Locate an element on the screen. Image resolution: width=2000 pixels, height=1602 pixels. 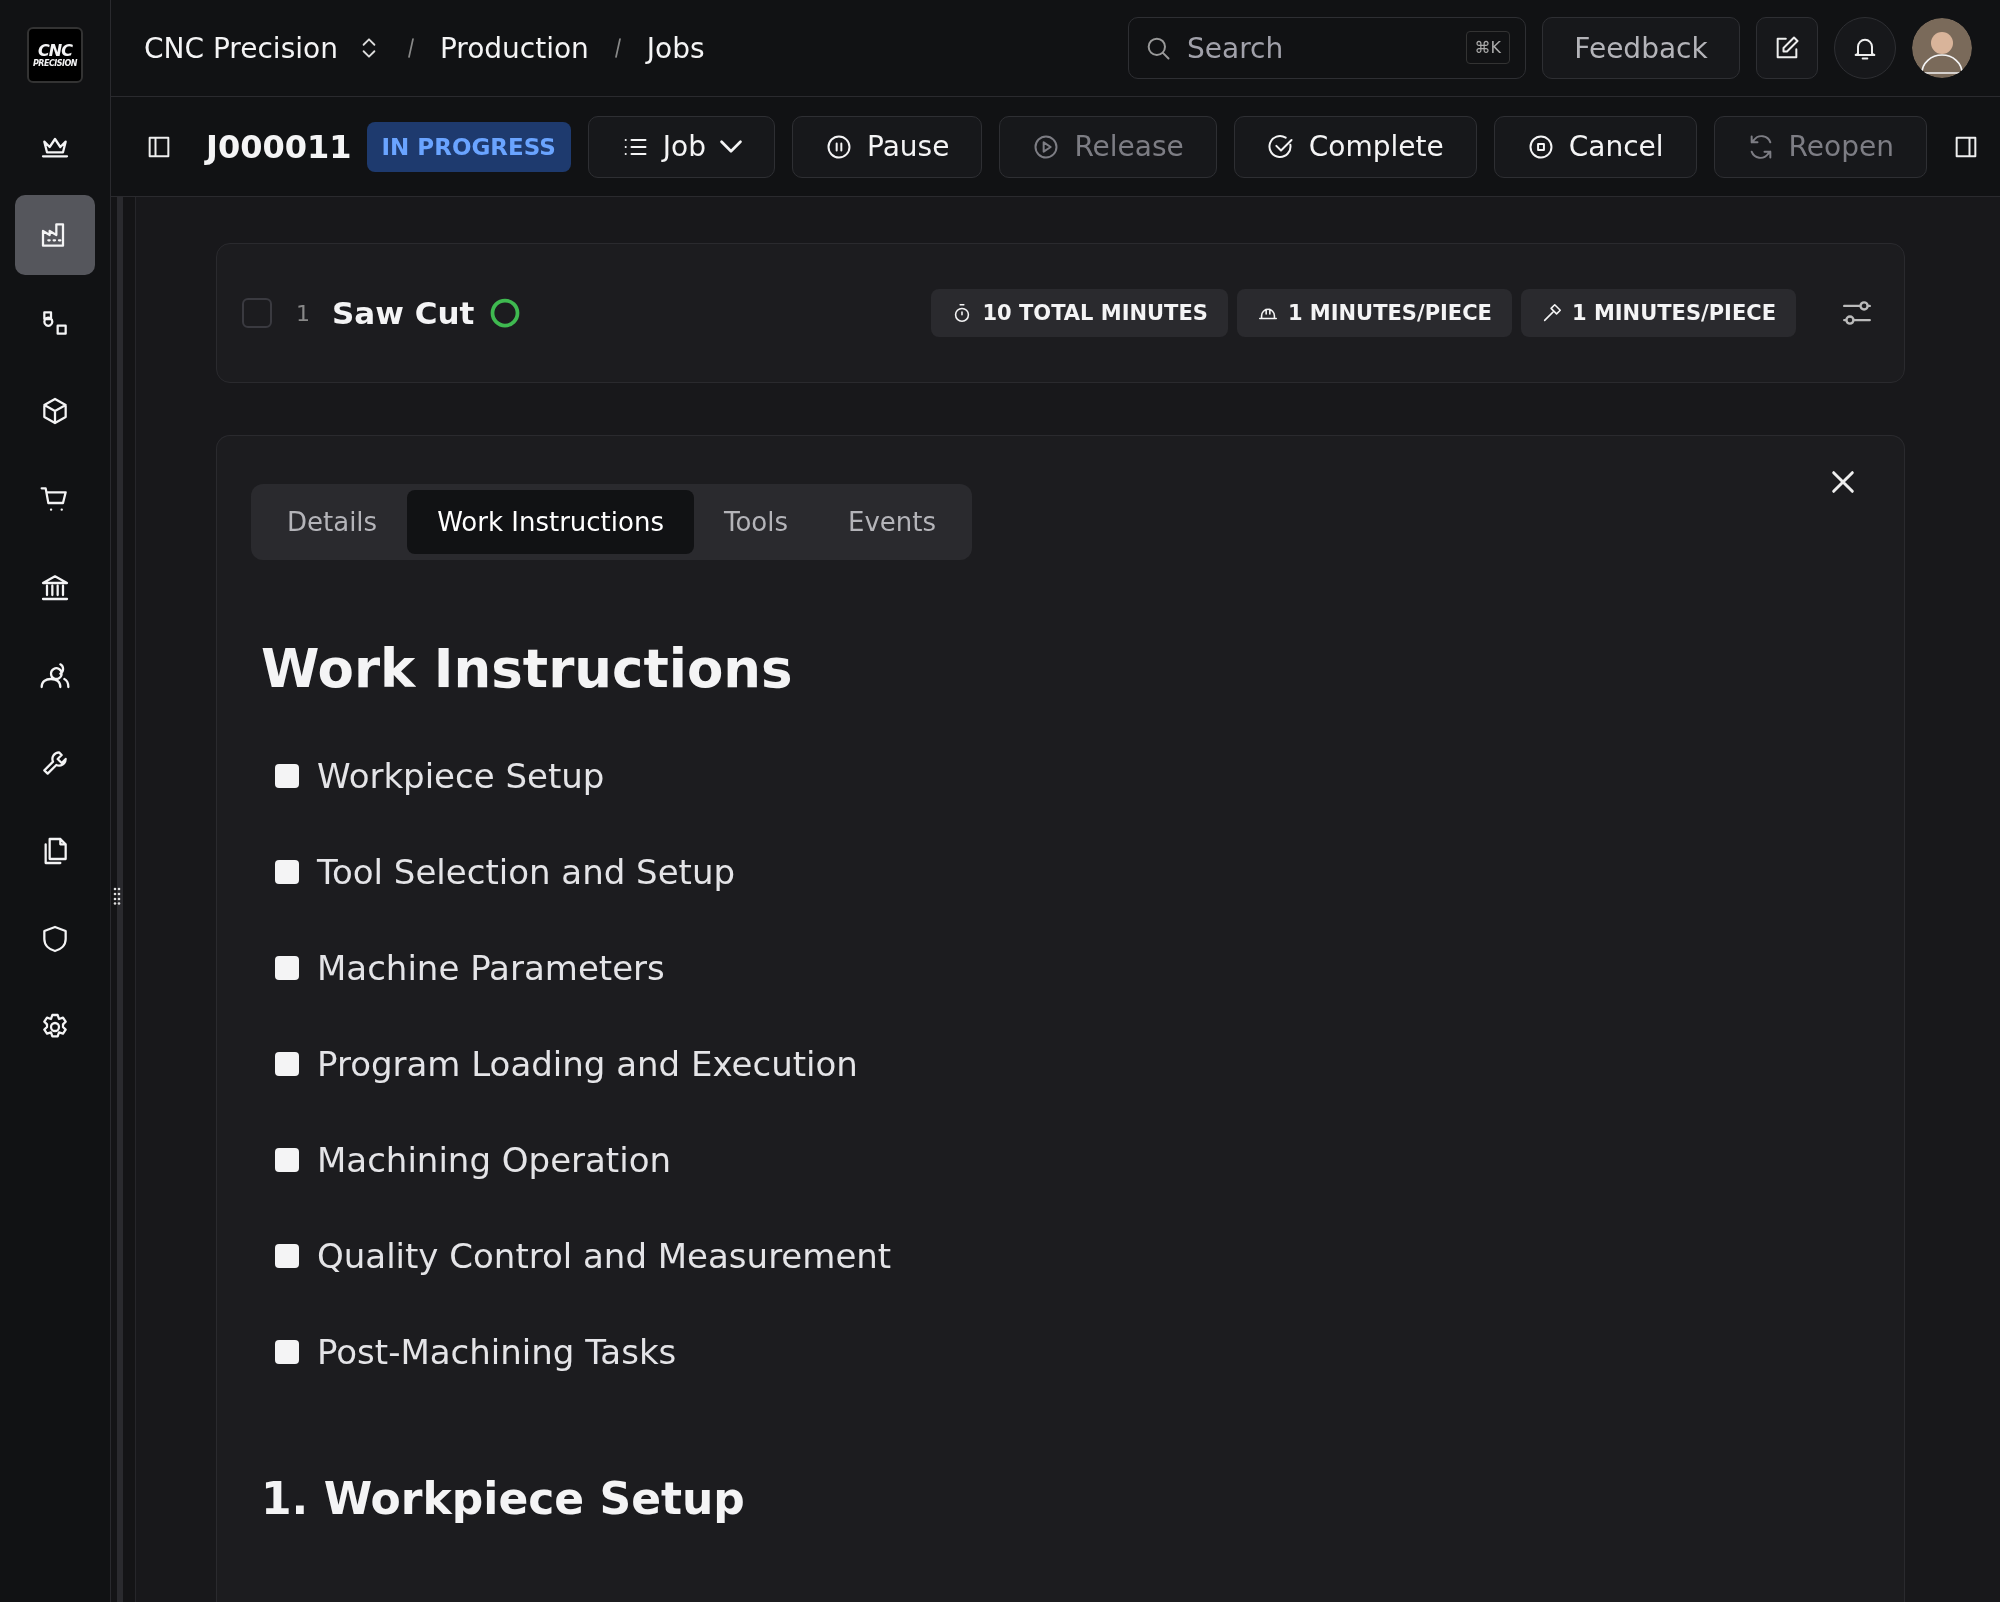
sidebar-item is located at coordinates (55, 235).